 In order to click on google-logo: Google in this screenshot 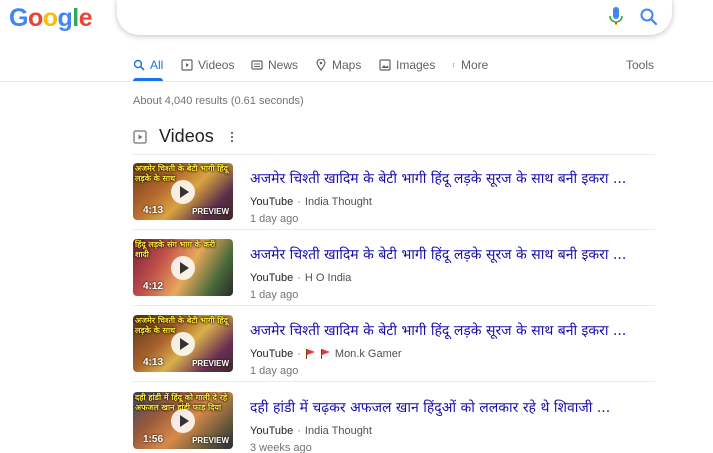, I will do `click(51, 18)`.